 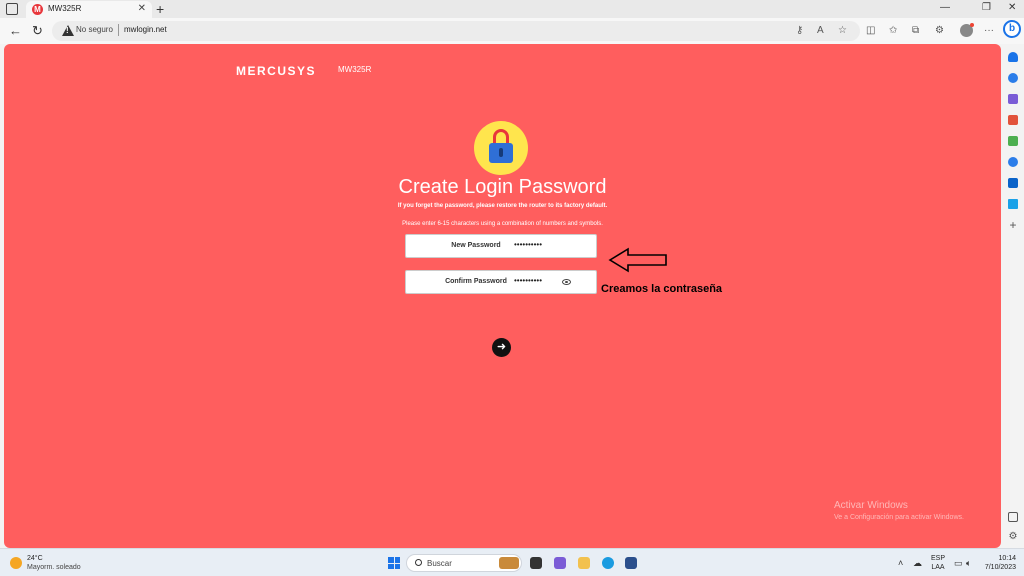 What do you see at coordinates (276, 71) in the screenshot?
I see `brand-logo: MERCUSYS` at bounding box center [276, 71].